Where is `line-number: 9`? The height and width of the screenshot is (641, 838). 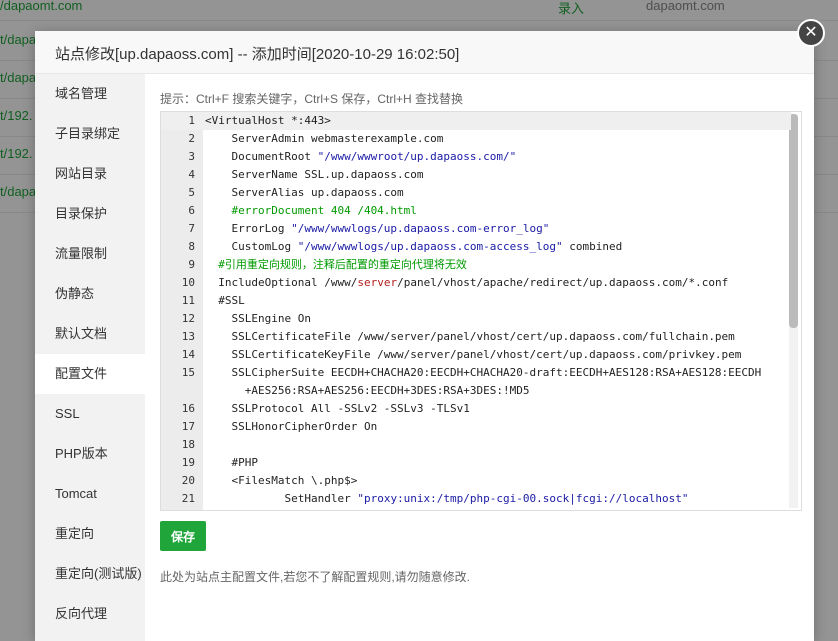 line-number: 9 is located at coordinates (191, 264).